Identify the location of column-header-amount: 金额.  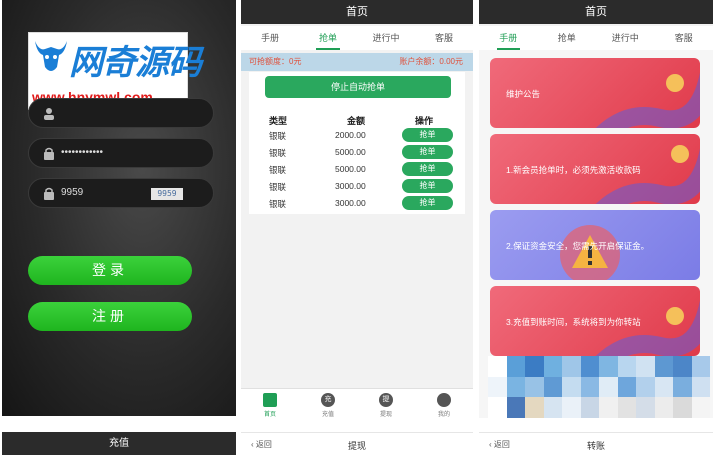
(356, 121).